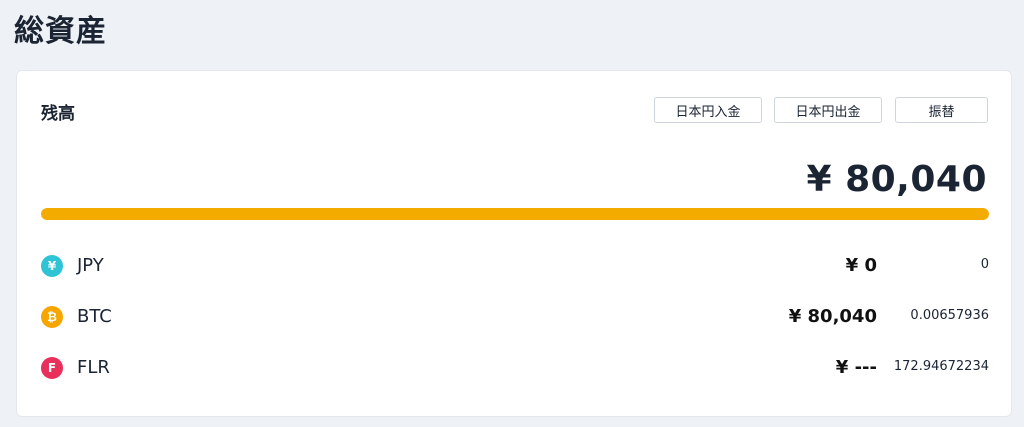 Image resolution: width=1024 pixels, height=427 pixels. What do you see at coordinates (896, 179) in the screenshot?
I see `total-balance: ¥ 80,040` at bounding box center [896, 179].